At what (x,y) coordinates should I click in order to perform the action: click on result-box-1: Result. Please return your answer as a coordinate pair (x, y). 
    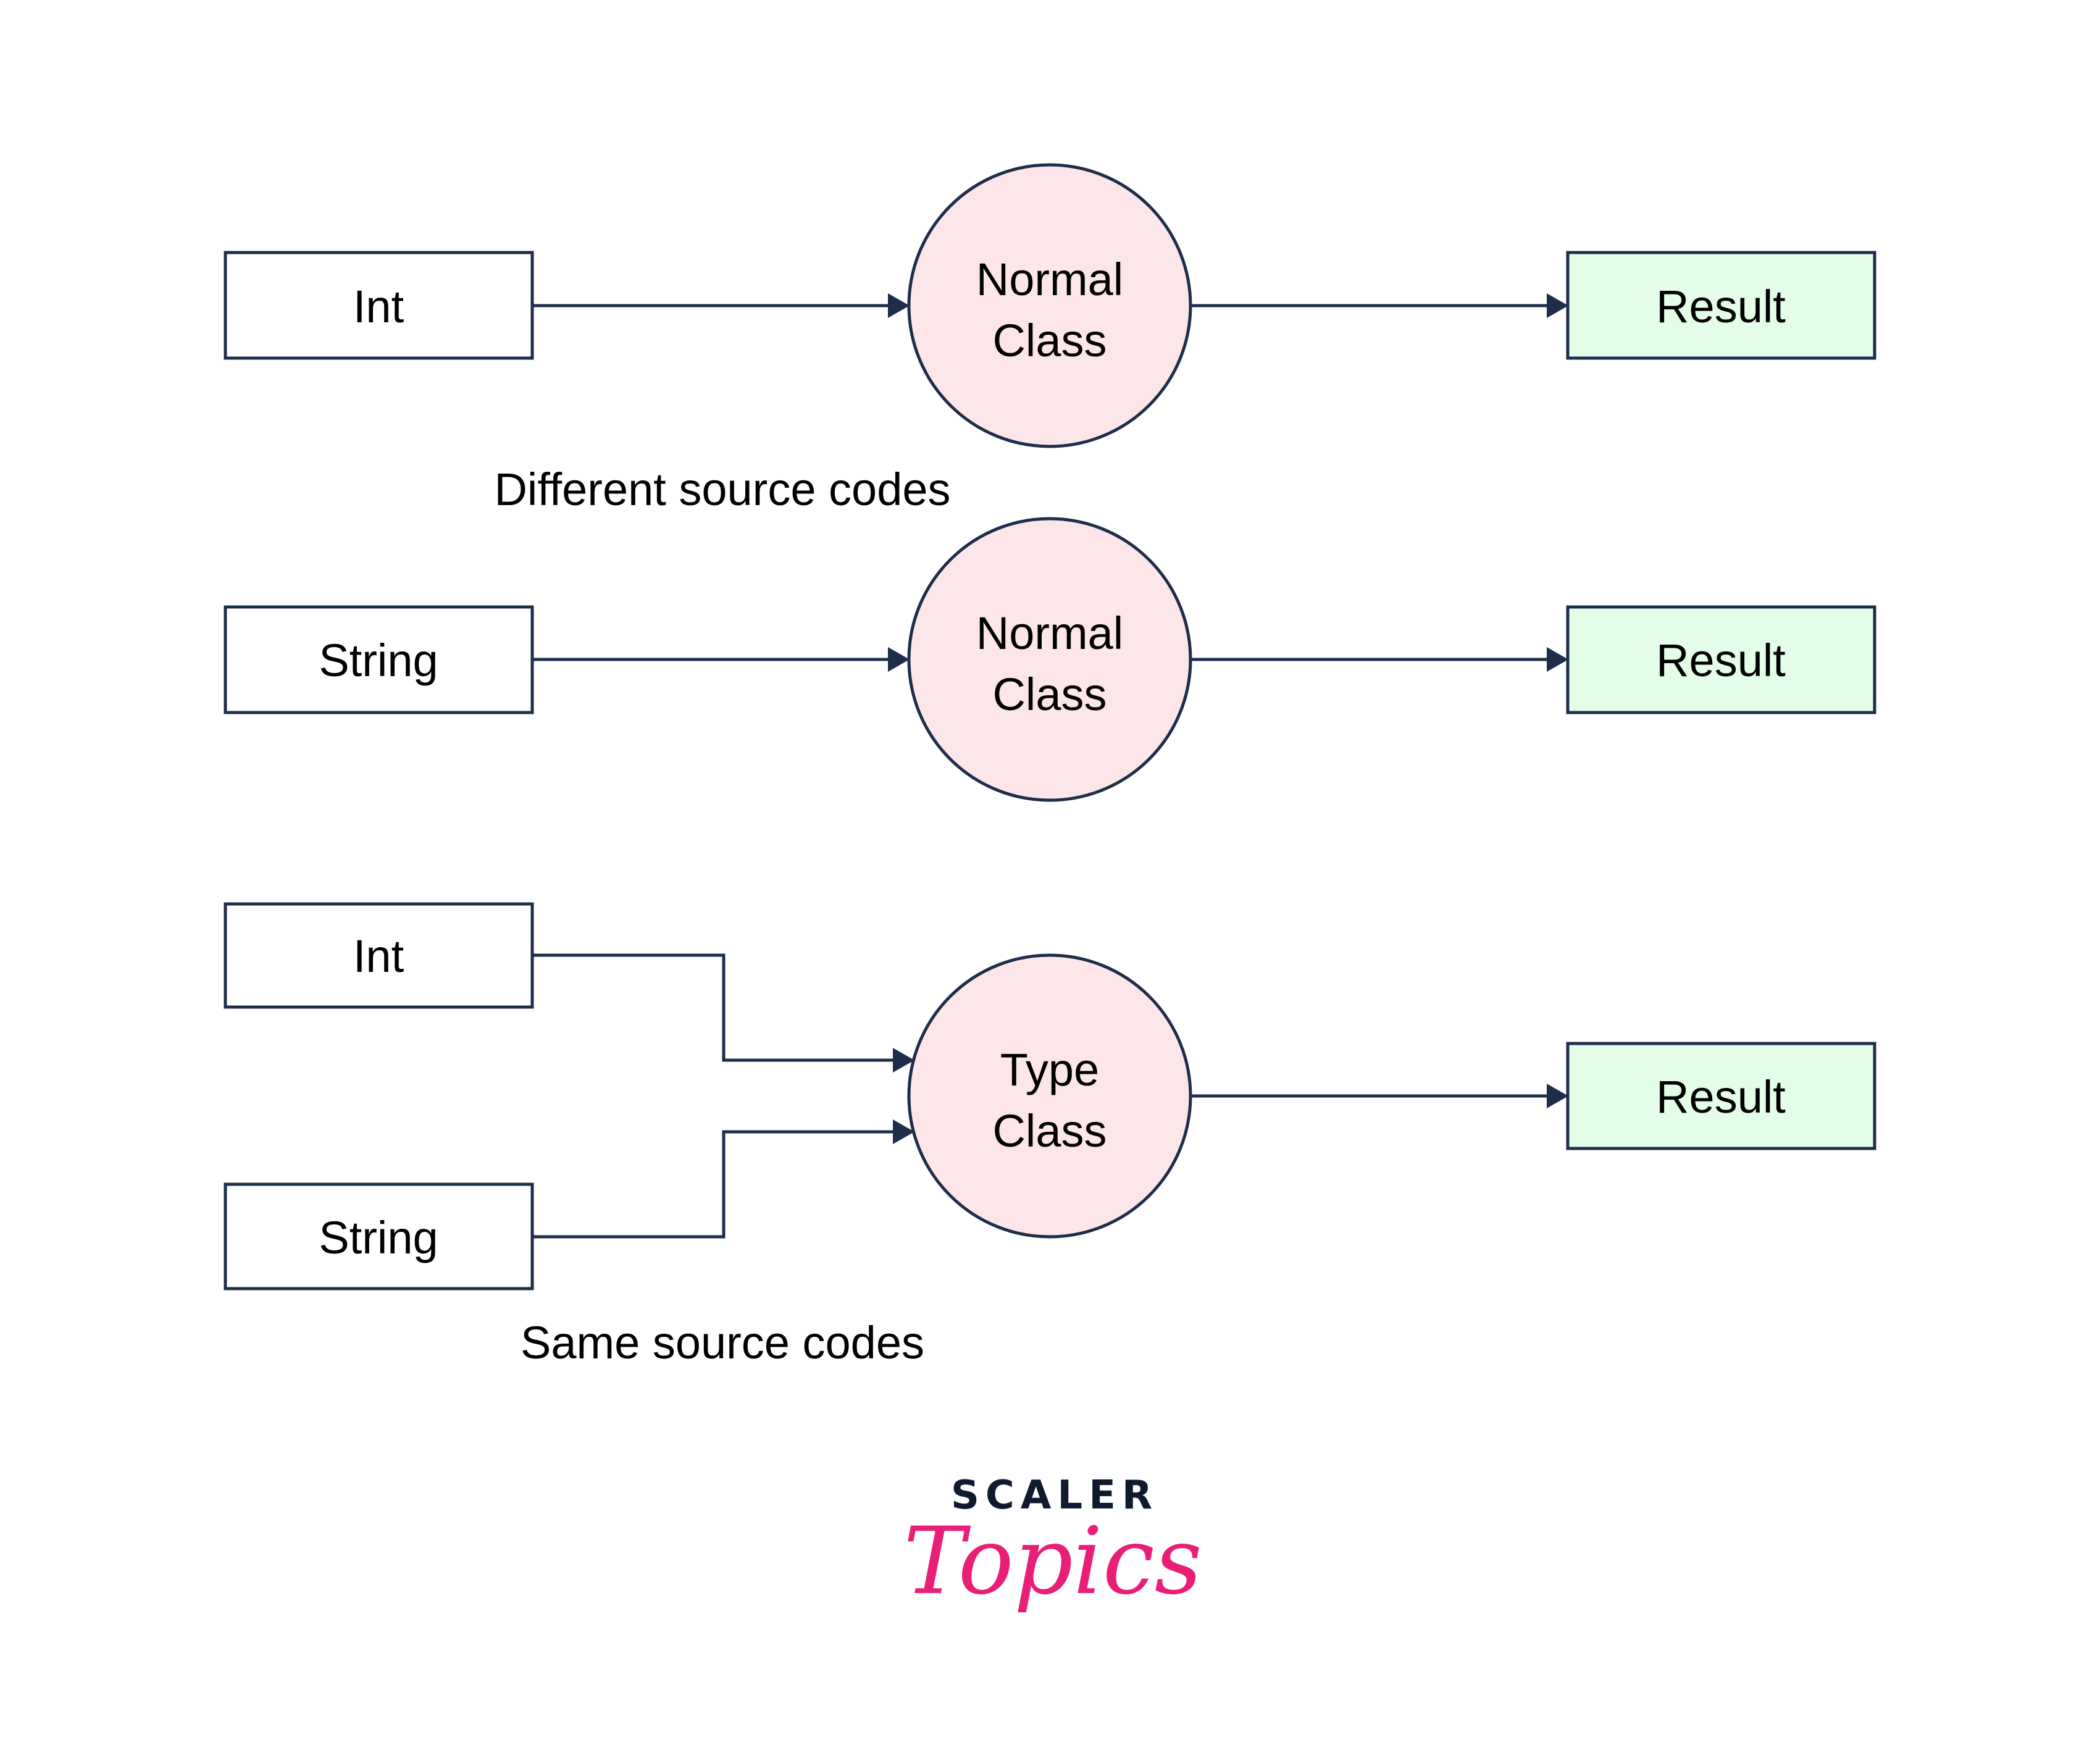
    Looking at the image, I should click on (1721, 305).